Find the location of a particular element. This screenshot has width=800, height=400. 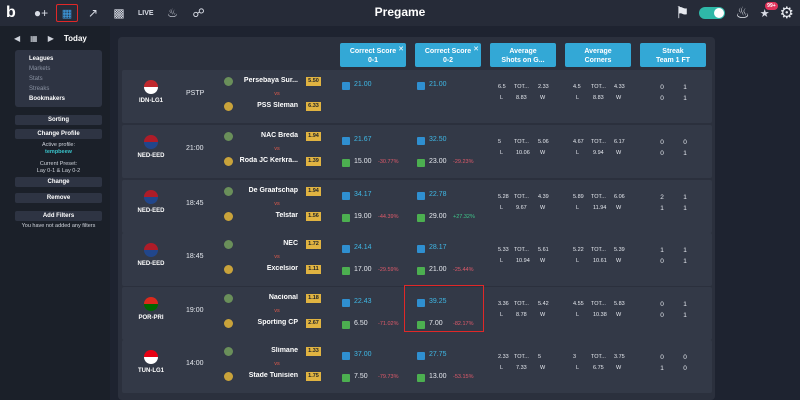

next-day-icon: ▶ is located at coordinates (51, 38).